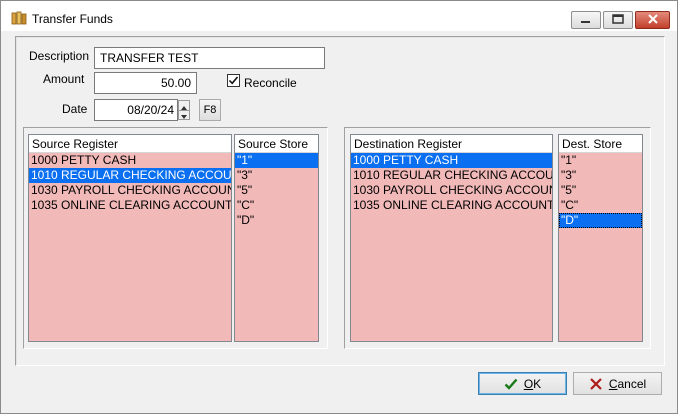 Image resolution: width=678 pixels, height=414 pixels. Describe the element at coordinates (276, 144) in the screenshot. I see `source-store-header: Source Store` at that location.